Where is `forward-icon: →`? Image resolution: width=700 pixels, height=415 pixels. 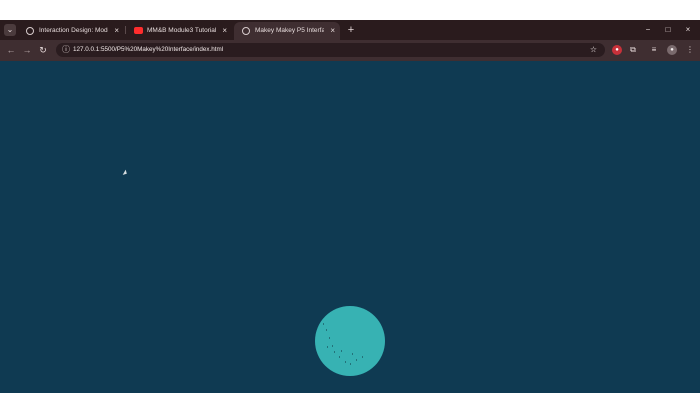 forward-icon: → is located at coordinates (27, 50).